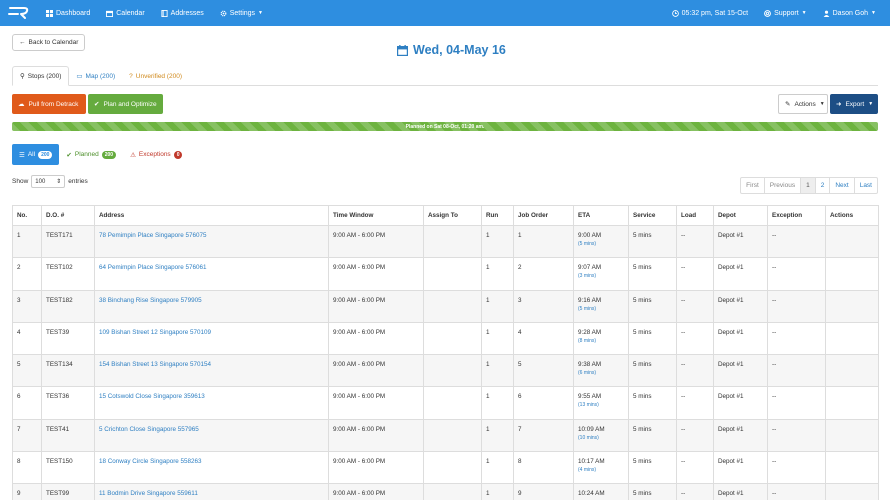 This screenshot has width=890, height=500. What do you see at coordinates (152, 396) in the screenshot?
I see `address-link: 15 Cotswold Close Singapore 359613` at bounding box center [152, 396].